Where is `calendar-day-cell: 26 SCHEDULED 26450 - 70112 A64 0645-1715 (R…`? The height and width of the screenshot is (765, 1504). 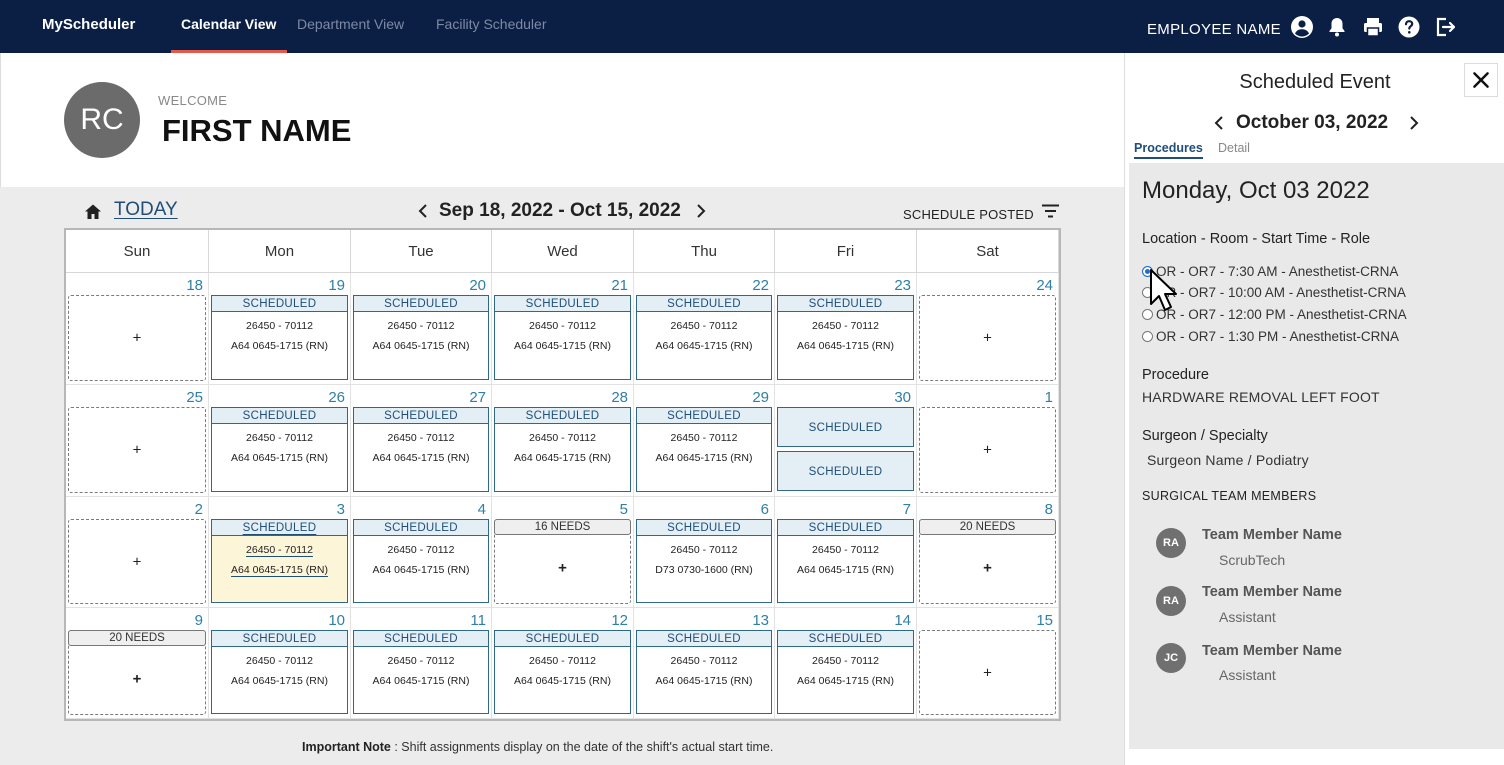
calendar-day-cell: 26 SCHEDULED 26450 - 70112 A64 0645-1715 (R… is located at coordinates (280, 441).